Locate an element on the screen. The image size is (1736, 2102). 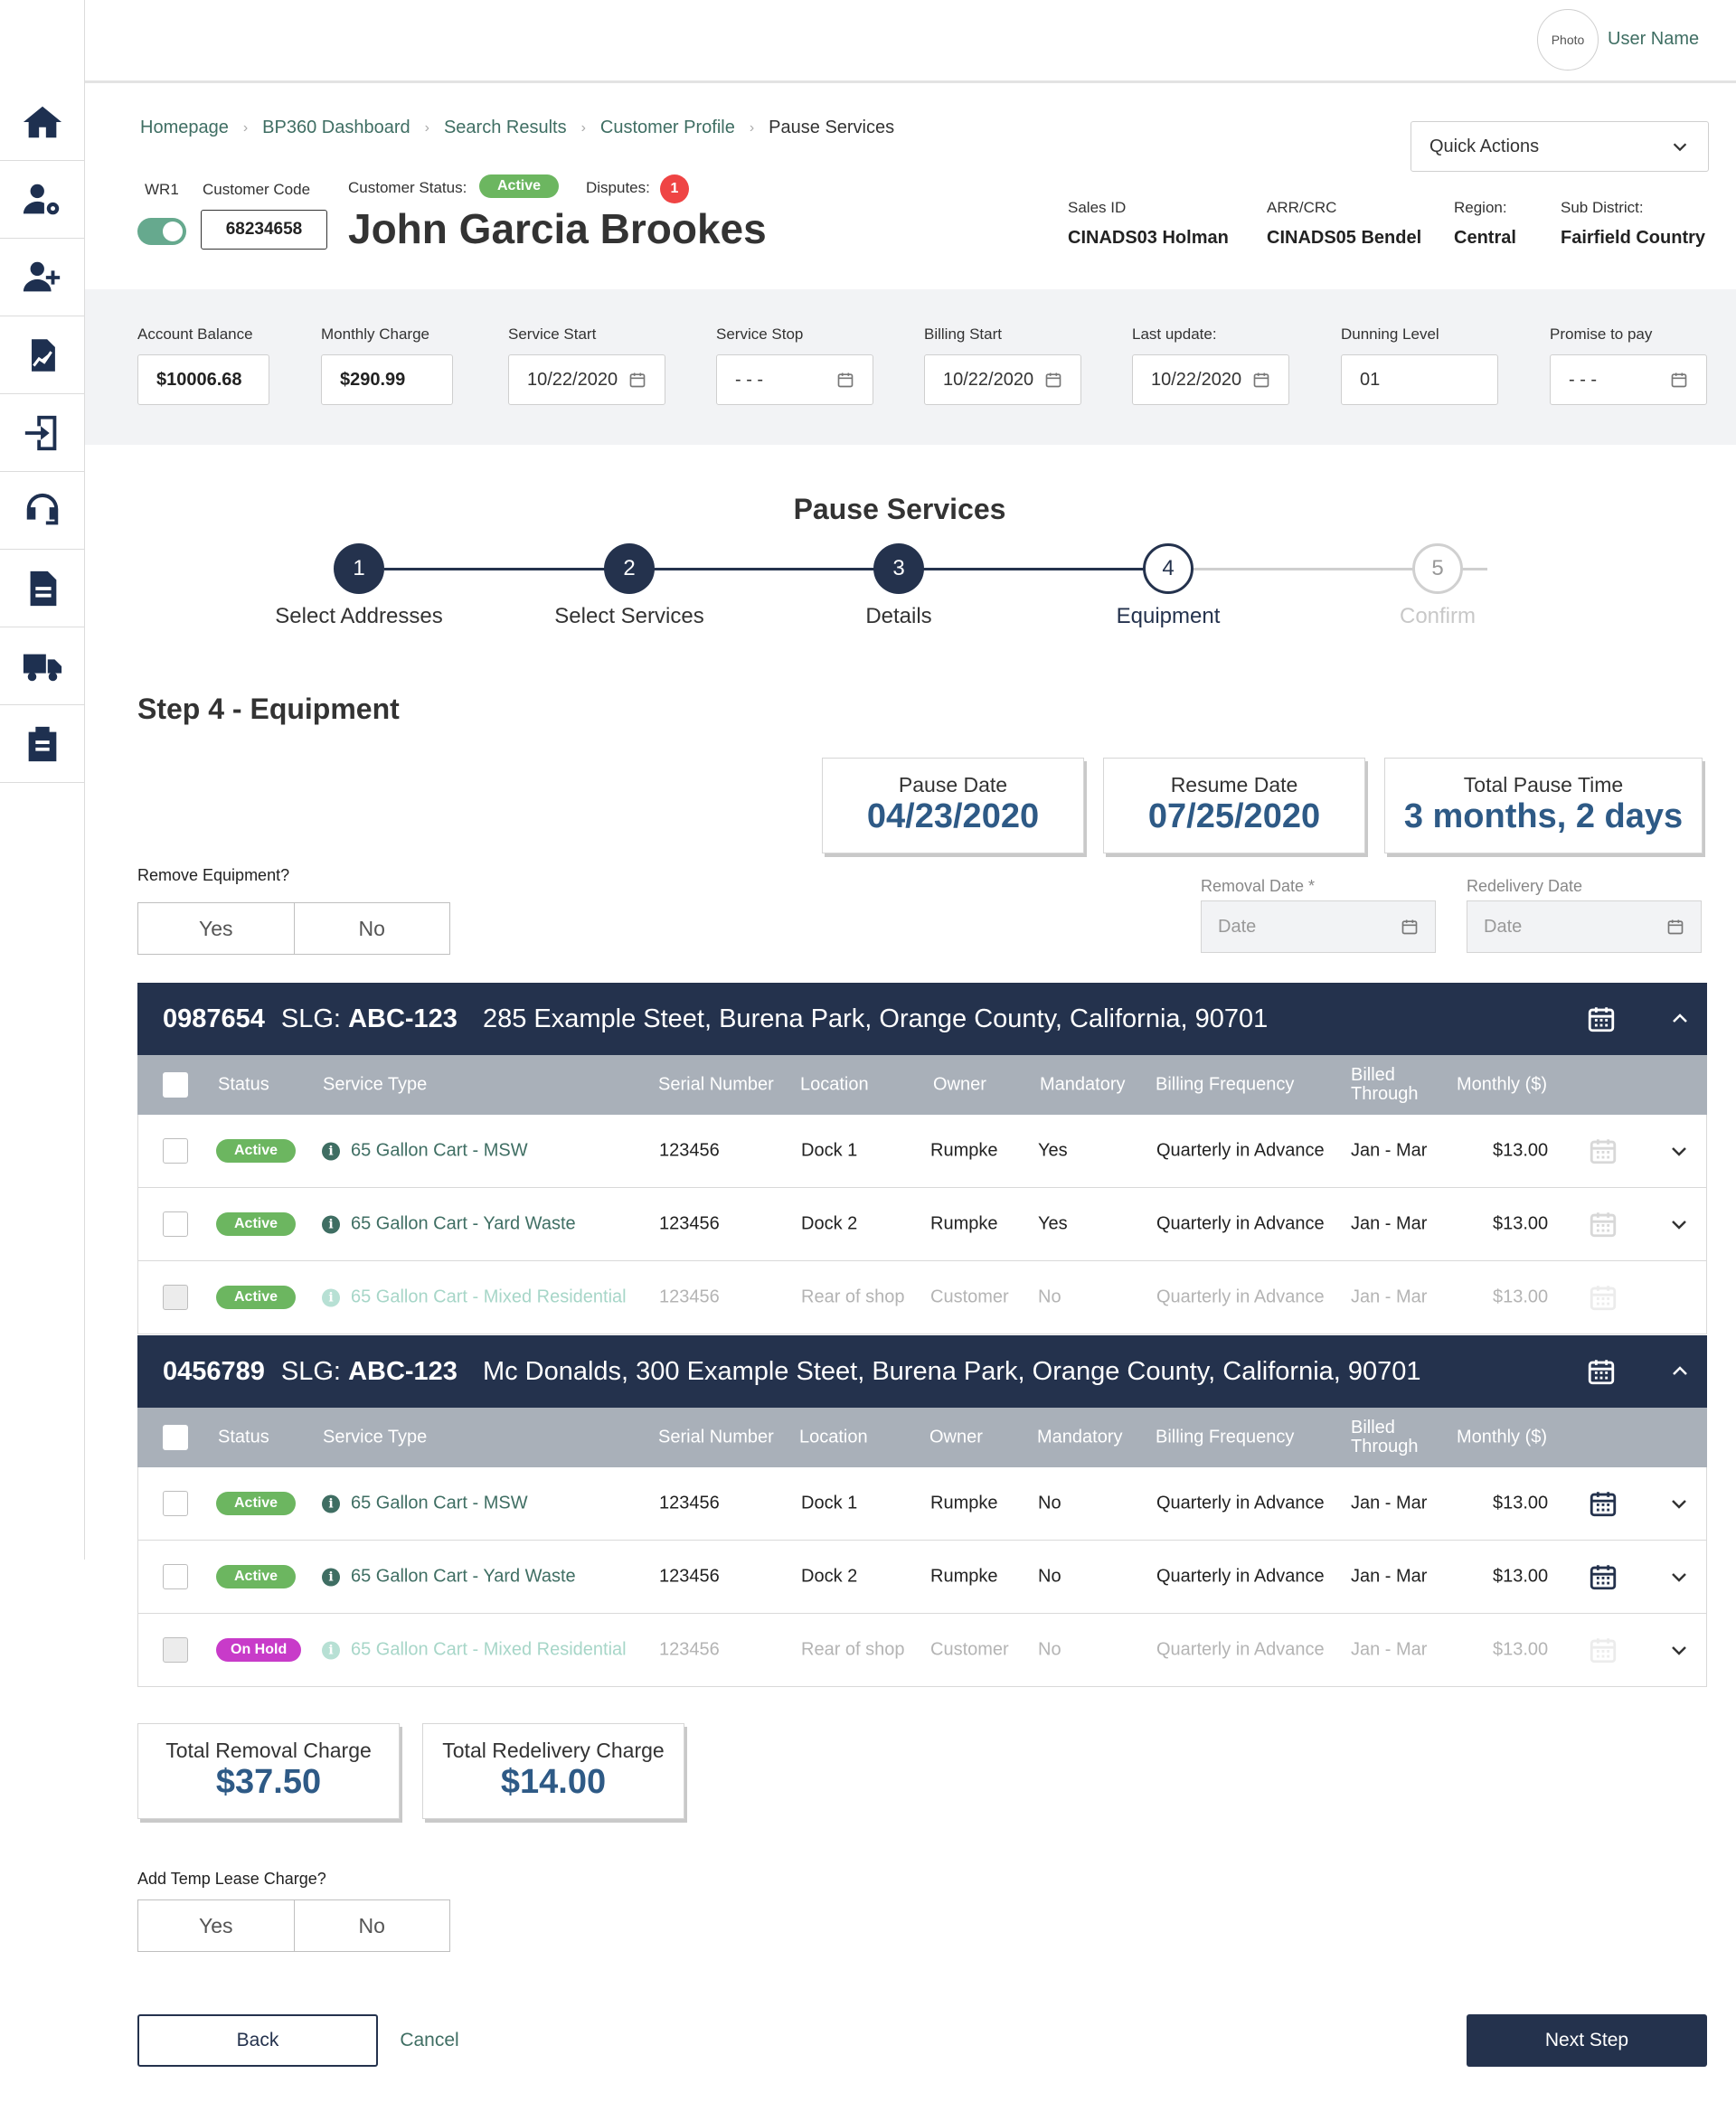
sidebar-item-home is located at coordinates (43, 122).